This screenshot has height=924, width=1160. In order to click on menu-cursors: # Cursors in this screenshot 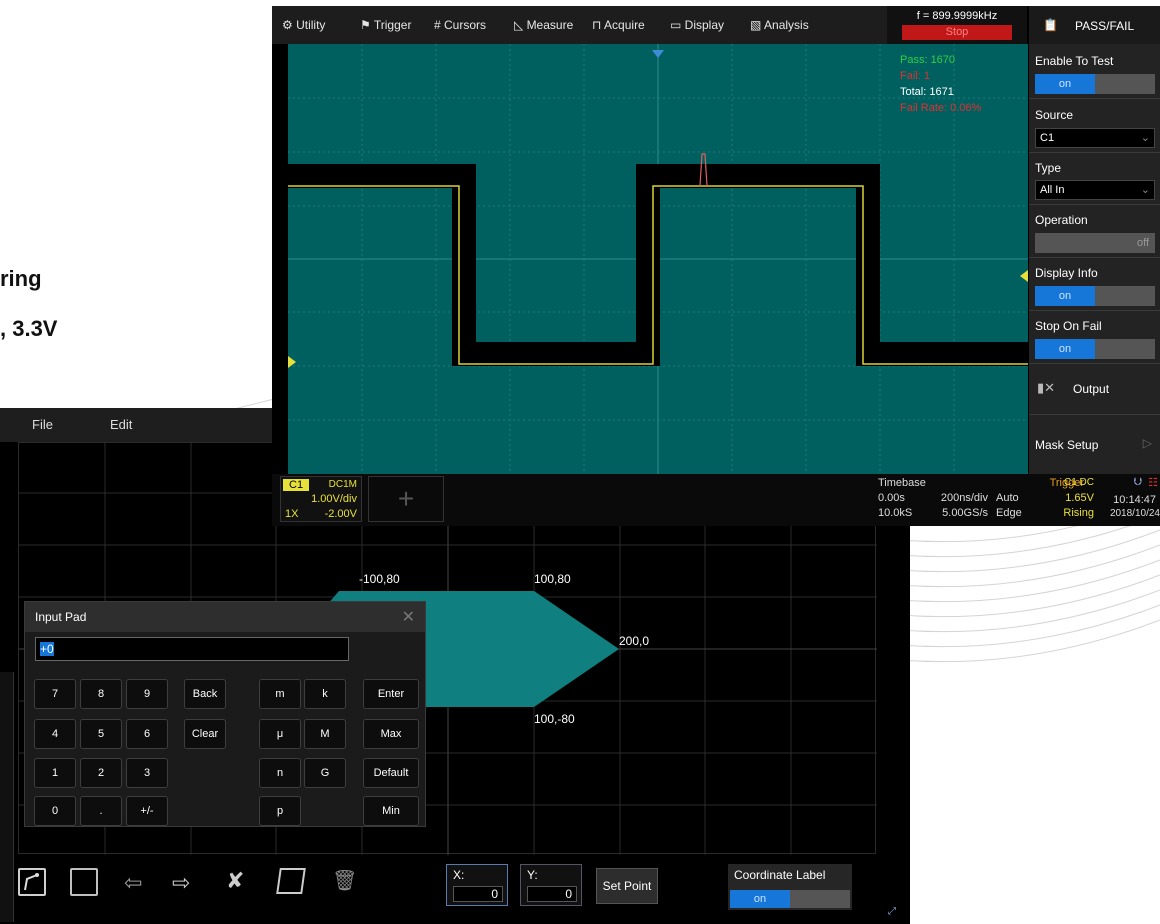, I will do `click(460, 25)`.